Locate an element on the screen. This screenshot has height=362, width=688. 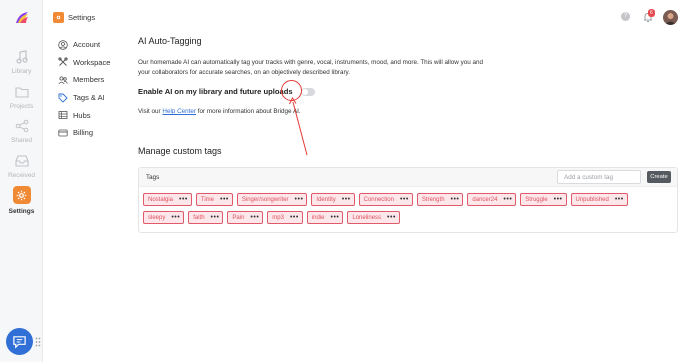
share-icon is located at coordinates (21, 126).